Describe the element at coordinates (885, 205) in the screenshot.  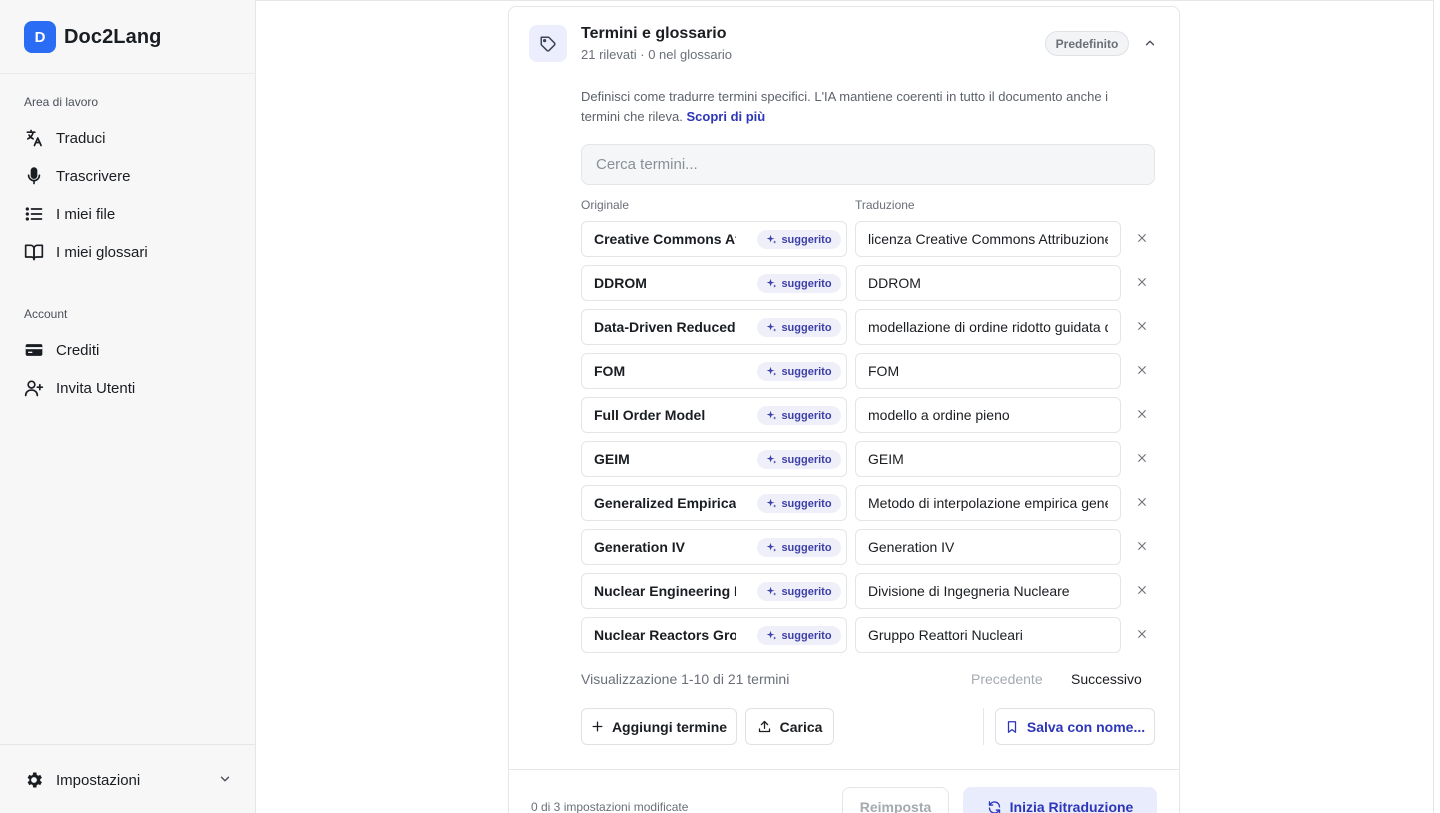
I see `column-header-translation: Traduzione` at that location.